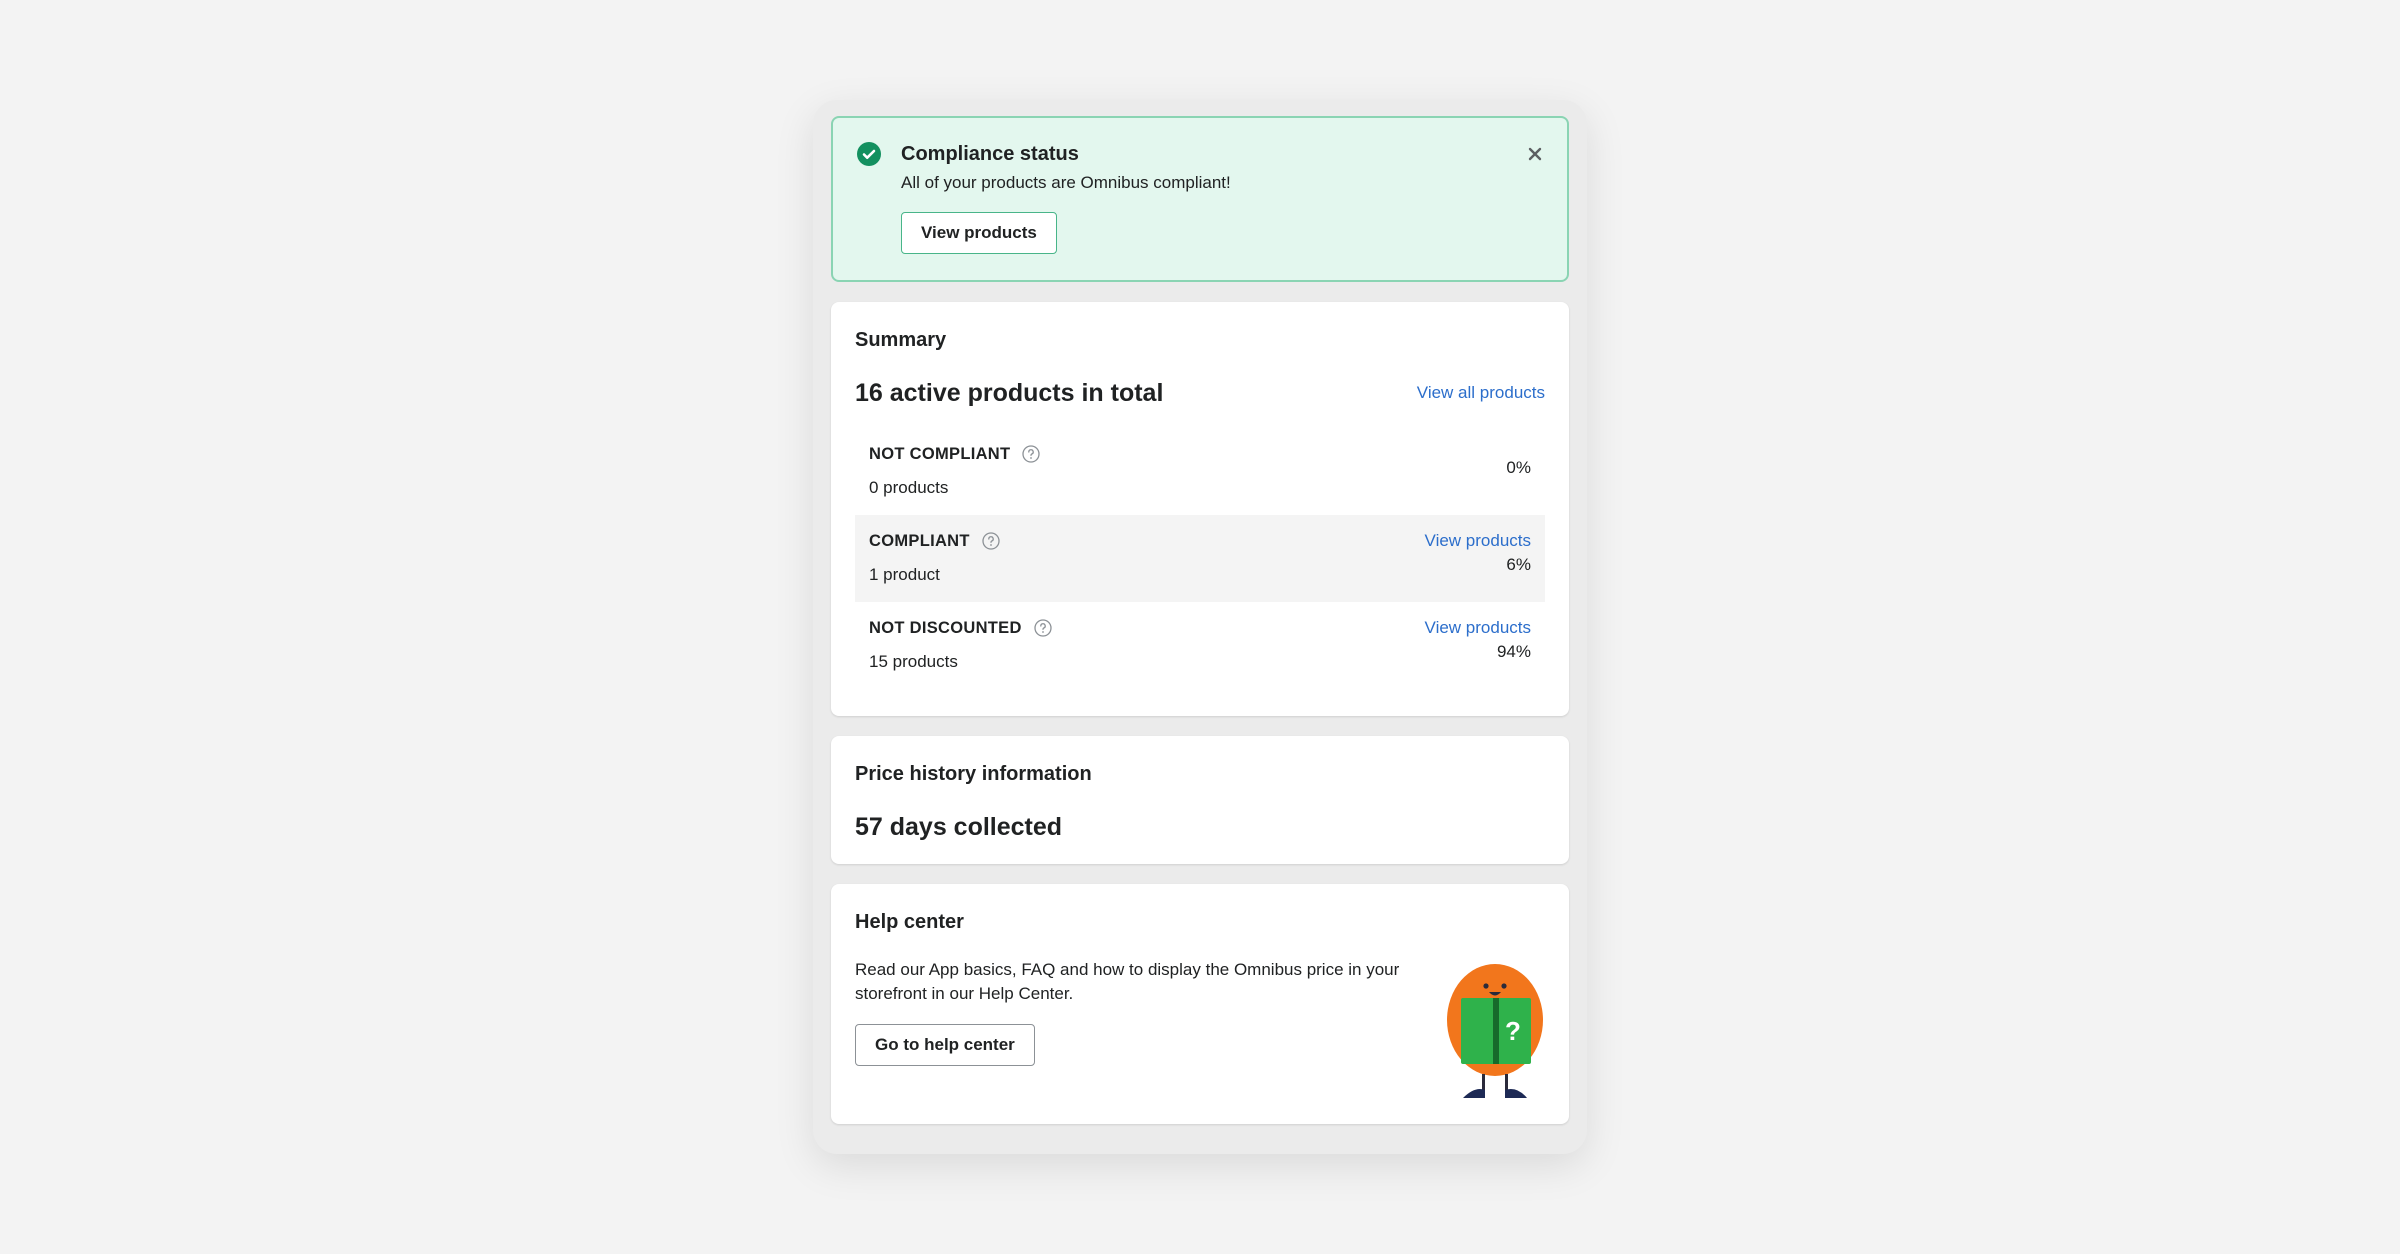 Image resolution: width=2400 pixels, height=1254 pixels. What do you see at coordinates (945, 1045) in the screenshot?
I see `go-to-help-center-button: Go to help center` at bounding box center [945, 1045].